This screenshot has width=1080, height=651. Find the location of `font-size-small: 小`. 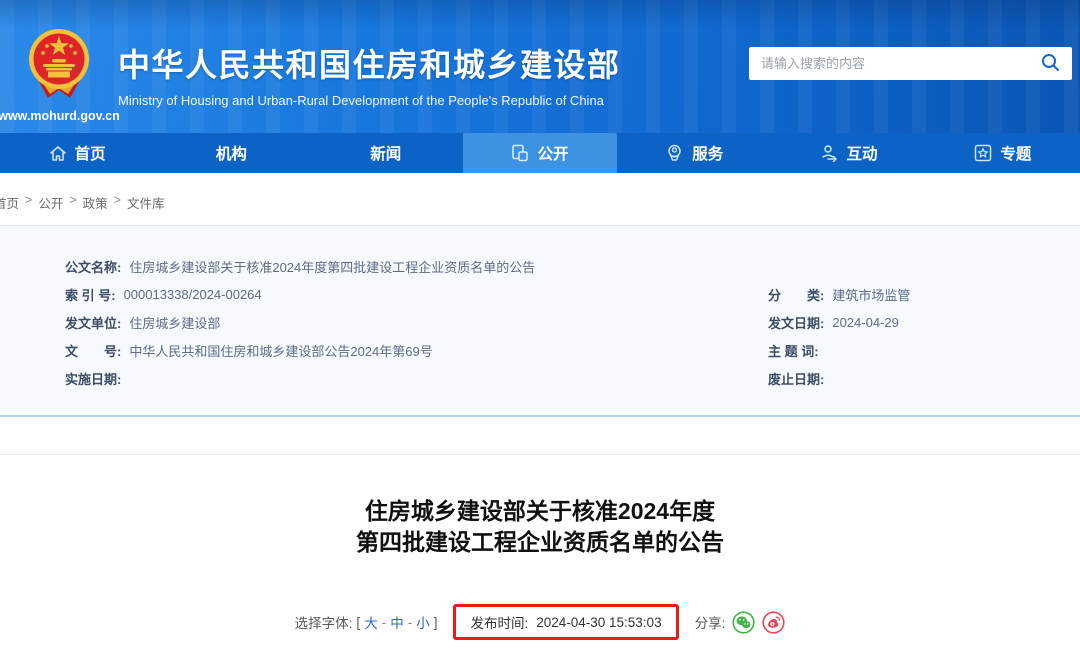

font-size-small: 小 is located at coordinates (423, 622).